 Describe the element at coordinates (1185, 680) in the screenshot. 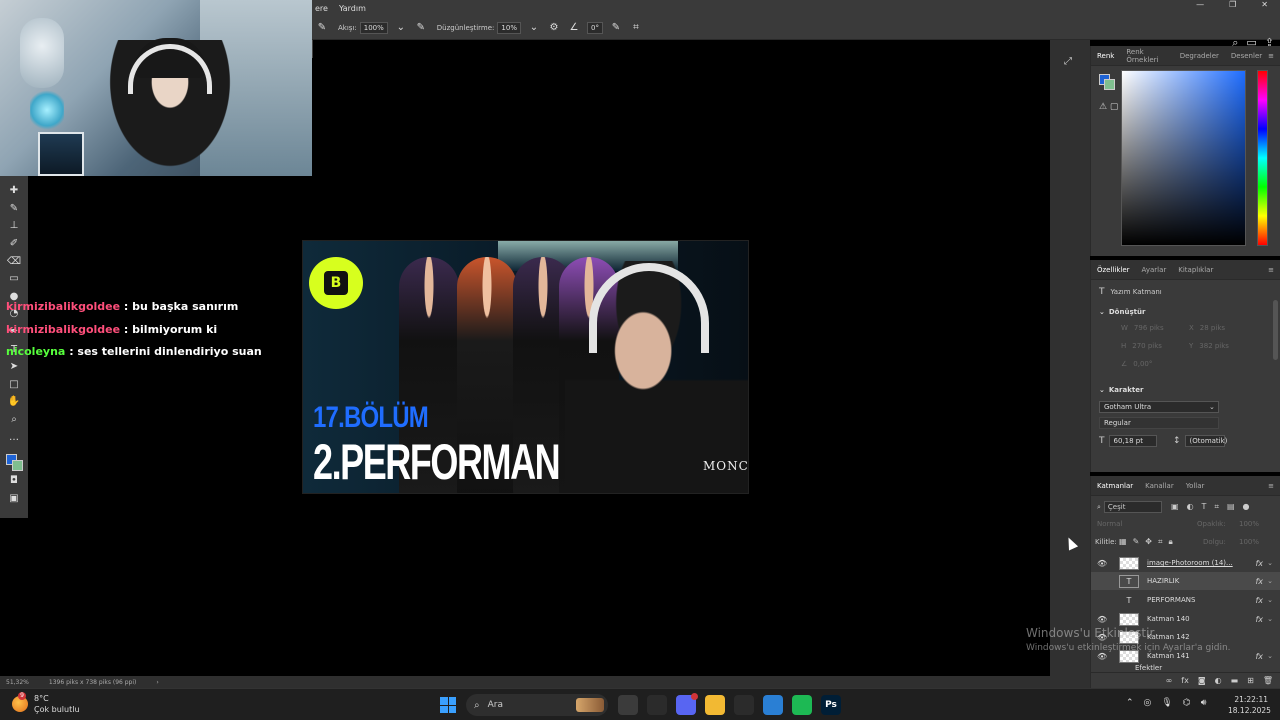

I see `add-style-icon: fx` at that location.